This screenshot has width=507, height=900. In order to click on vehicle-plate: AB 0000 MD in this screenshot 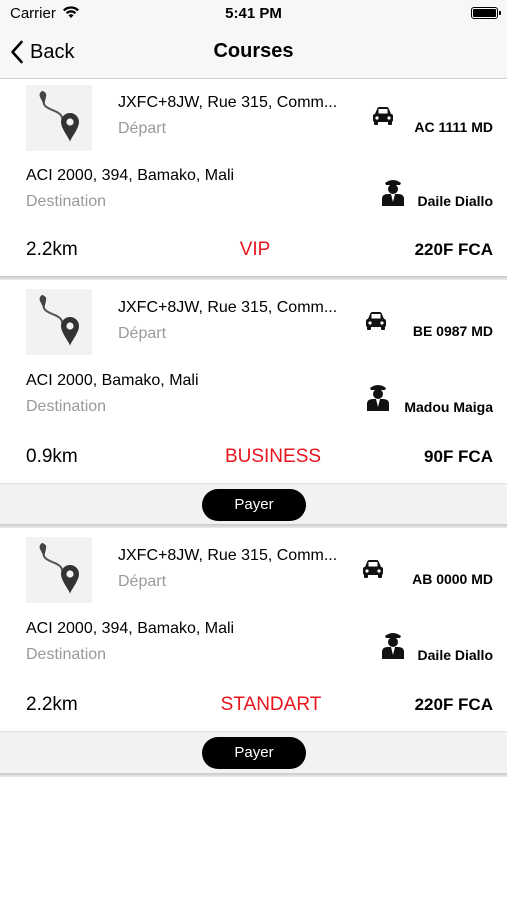, I will do `click(452, 579)`.